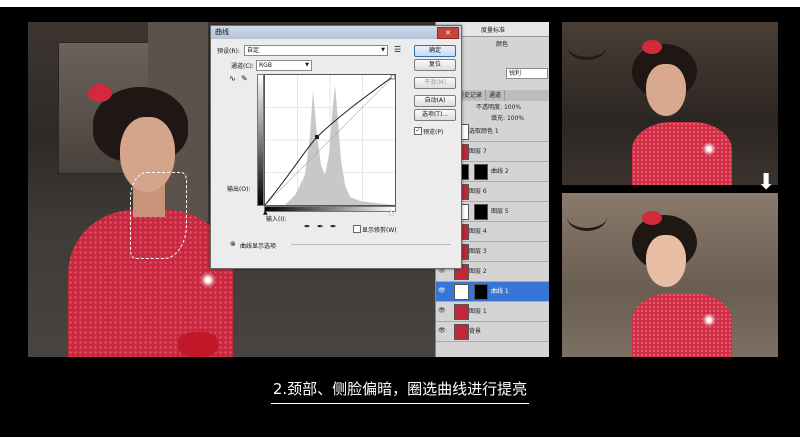  What do you see at coordinates (478, 271) in the screenshot?
I see `layer-name: 图层 2` at bounding box center [478, 271].